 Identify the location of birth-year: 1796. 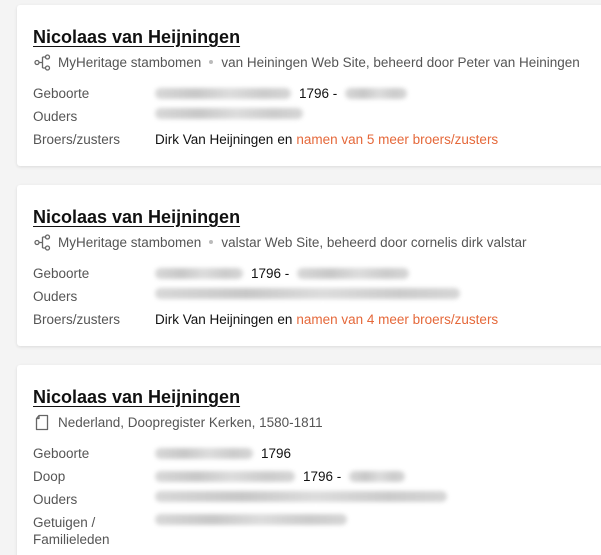
(276, 453).